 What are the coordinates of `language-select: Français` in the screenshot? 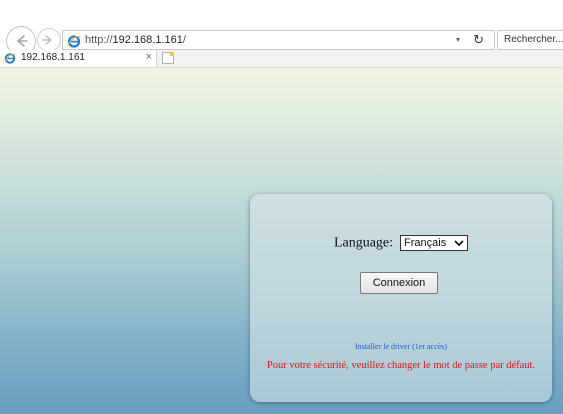 It's located at (434, 243).